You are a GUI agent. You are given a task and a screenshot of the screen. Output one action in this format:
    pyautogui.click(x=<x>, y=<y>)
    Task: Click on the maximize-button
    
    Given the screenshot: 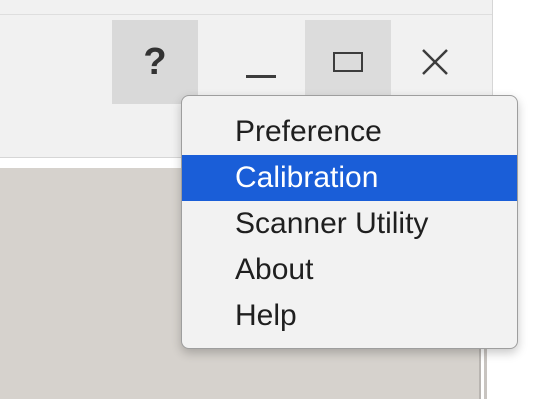 What is the action you would take?
    pyautogui.click(x=348, y=62)
    